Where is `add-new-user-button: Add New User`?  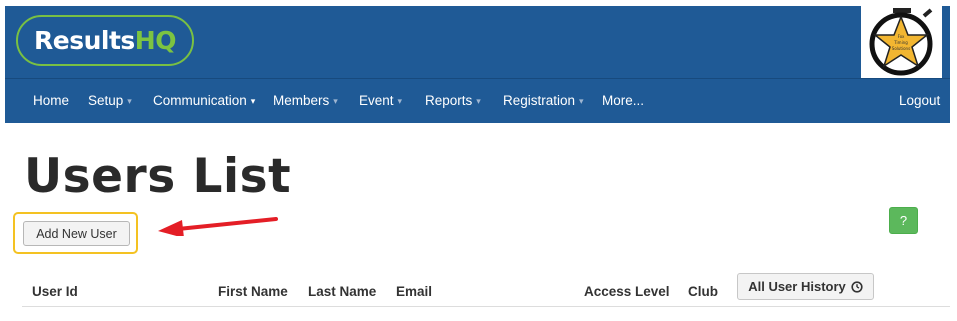 add-new-user-button: Add New User is located at coordinates (76, 233).